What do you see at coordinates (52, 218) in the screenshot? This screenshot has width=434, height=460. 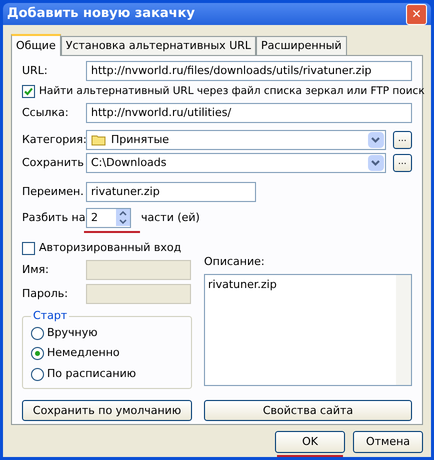 I see `field-label: Разбить на` at bounding box center [52, 218].